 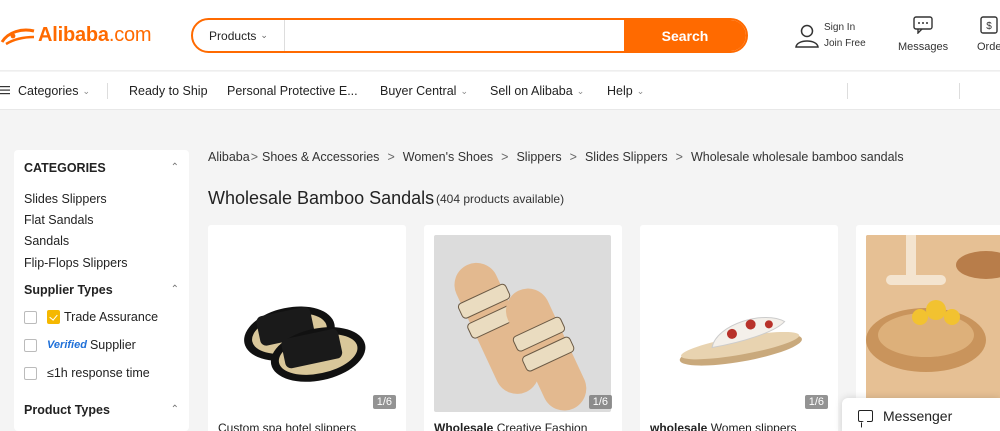 What do you see at coordinates (454, 35) in the screenshot?
I see `search-input` at bounding box center [454, 35].